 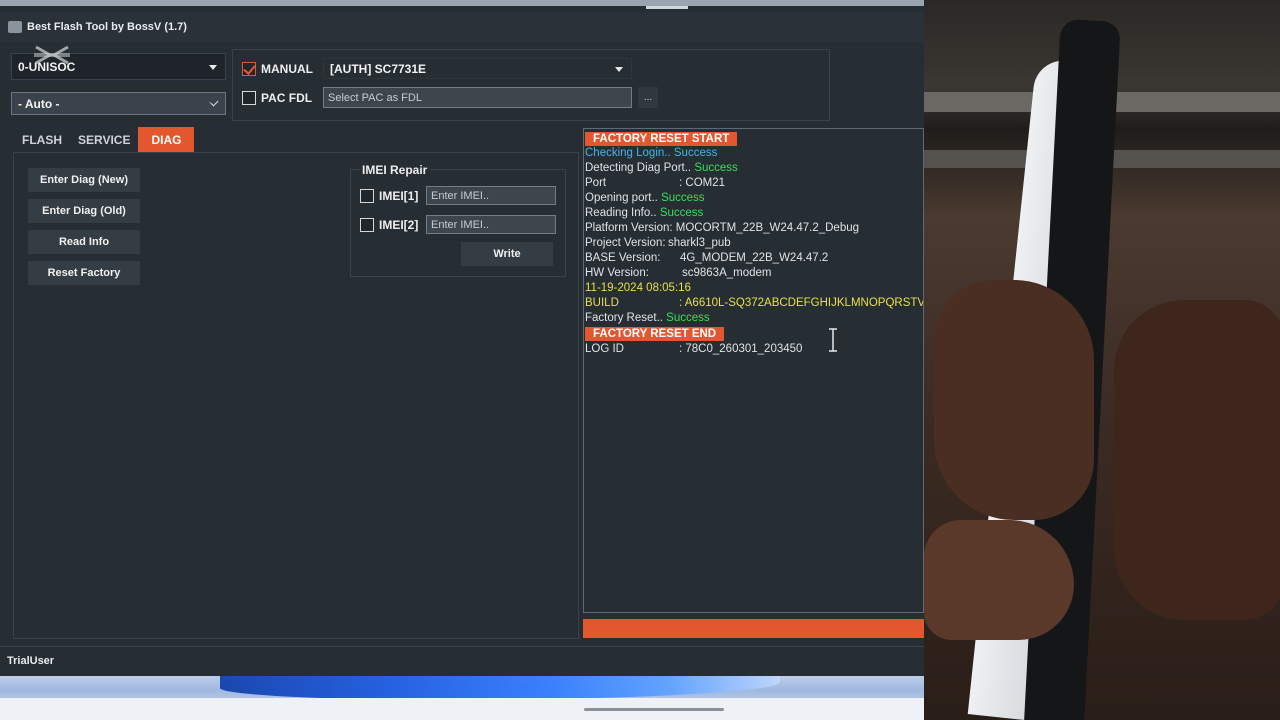 I want to click on manual-checkbox, so click(x=249, y=69).